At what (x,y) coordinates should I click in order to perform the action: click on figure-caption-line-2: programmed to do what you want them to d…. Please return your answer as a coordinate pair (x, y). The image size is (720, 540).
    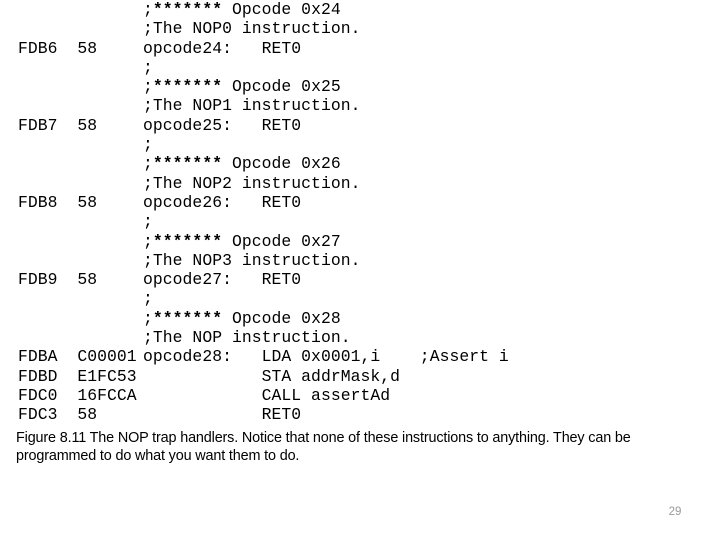
    Looking at the image, I should click on (158, 456).